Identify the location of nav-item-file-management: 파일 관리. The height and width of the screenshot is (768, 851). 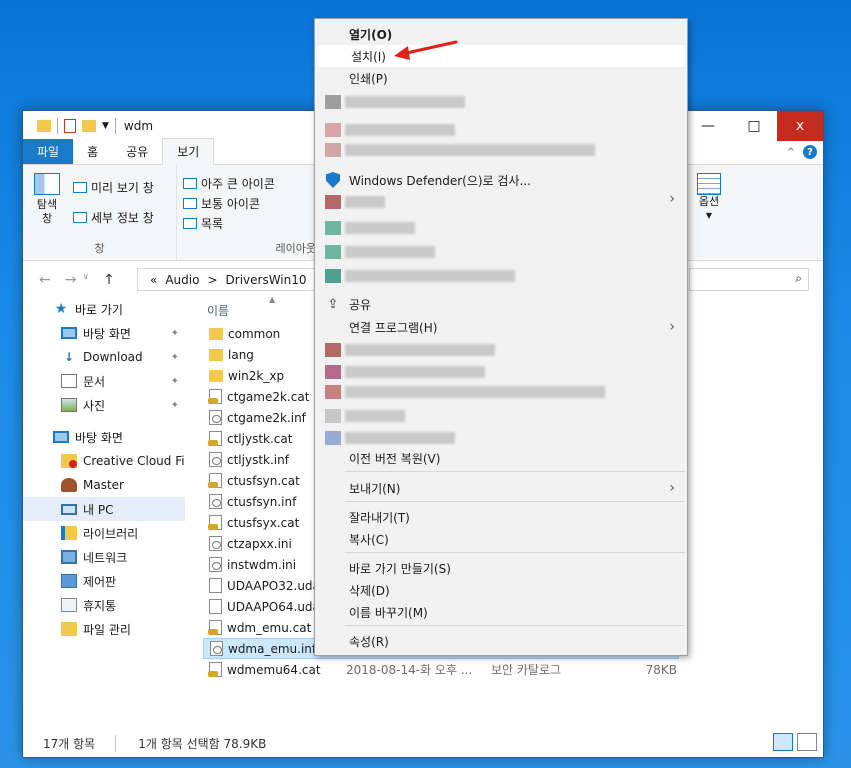
(104, 629).